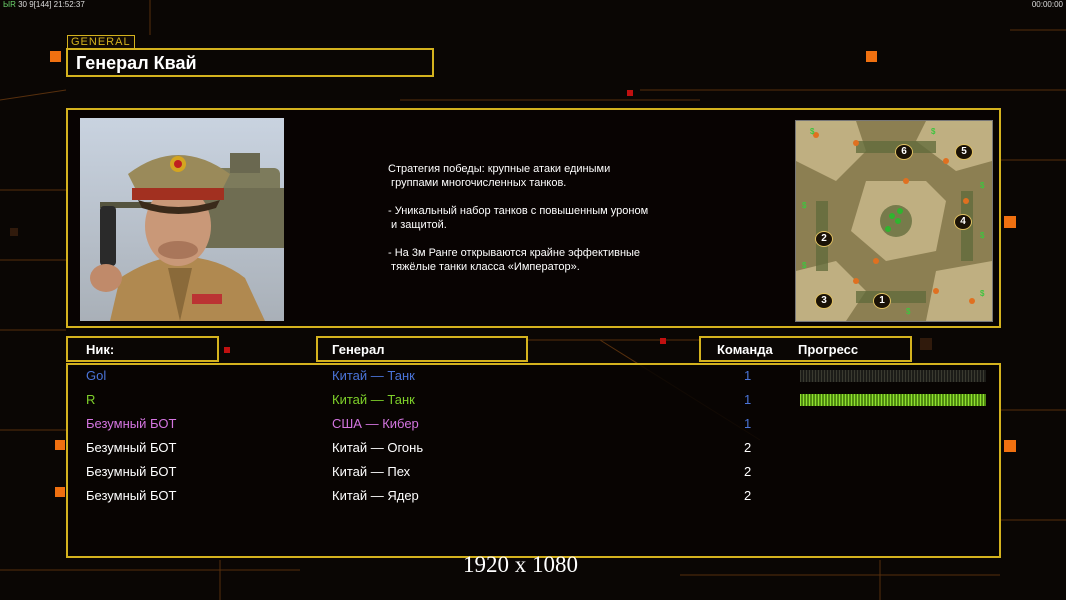  I want to click on general-tag: GENERAL, so click(101, 42).